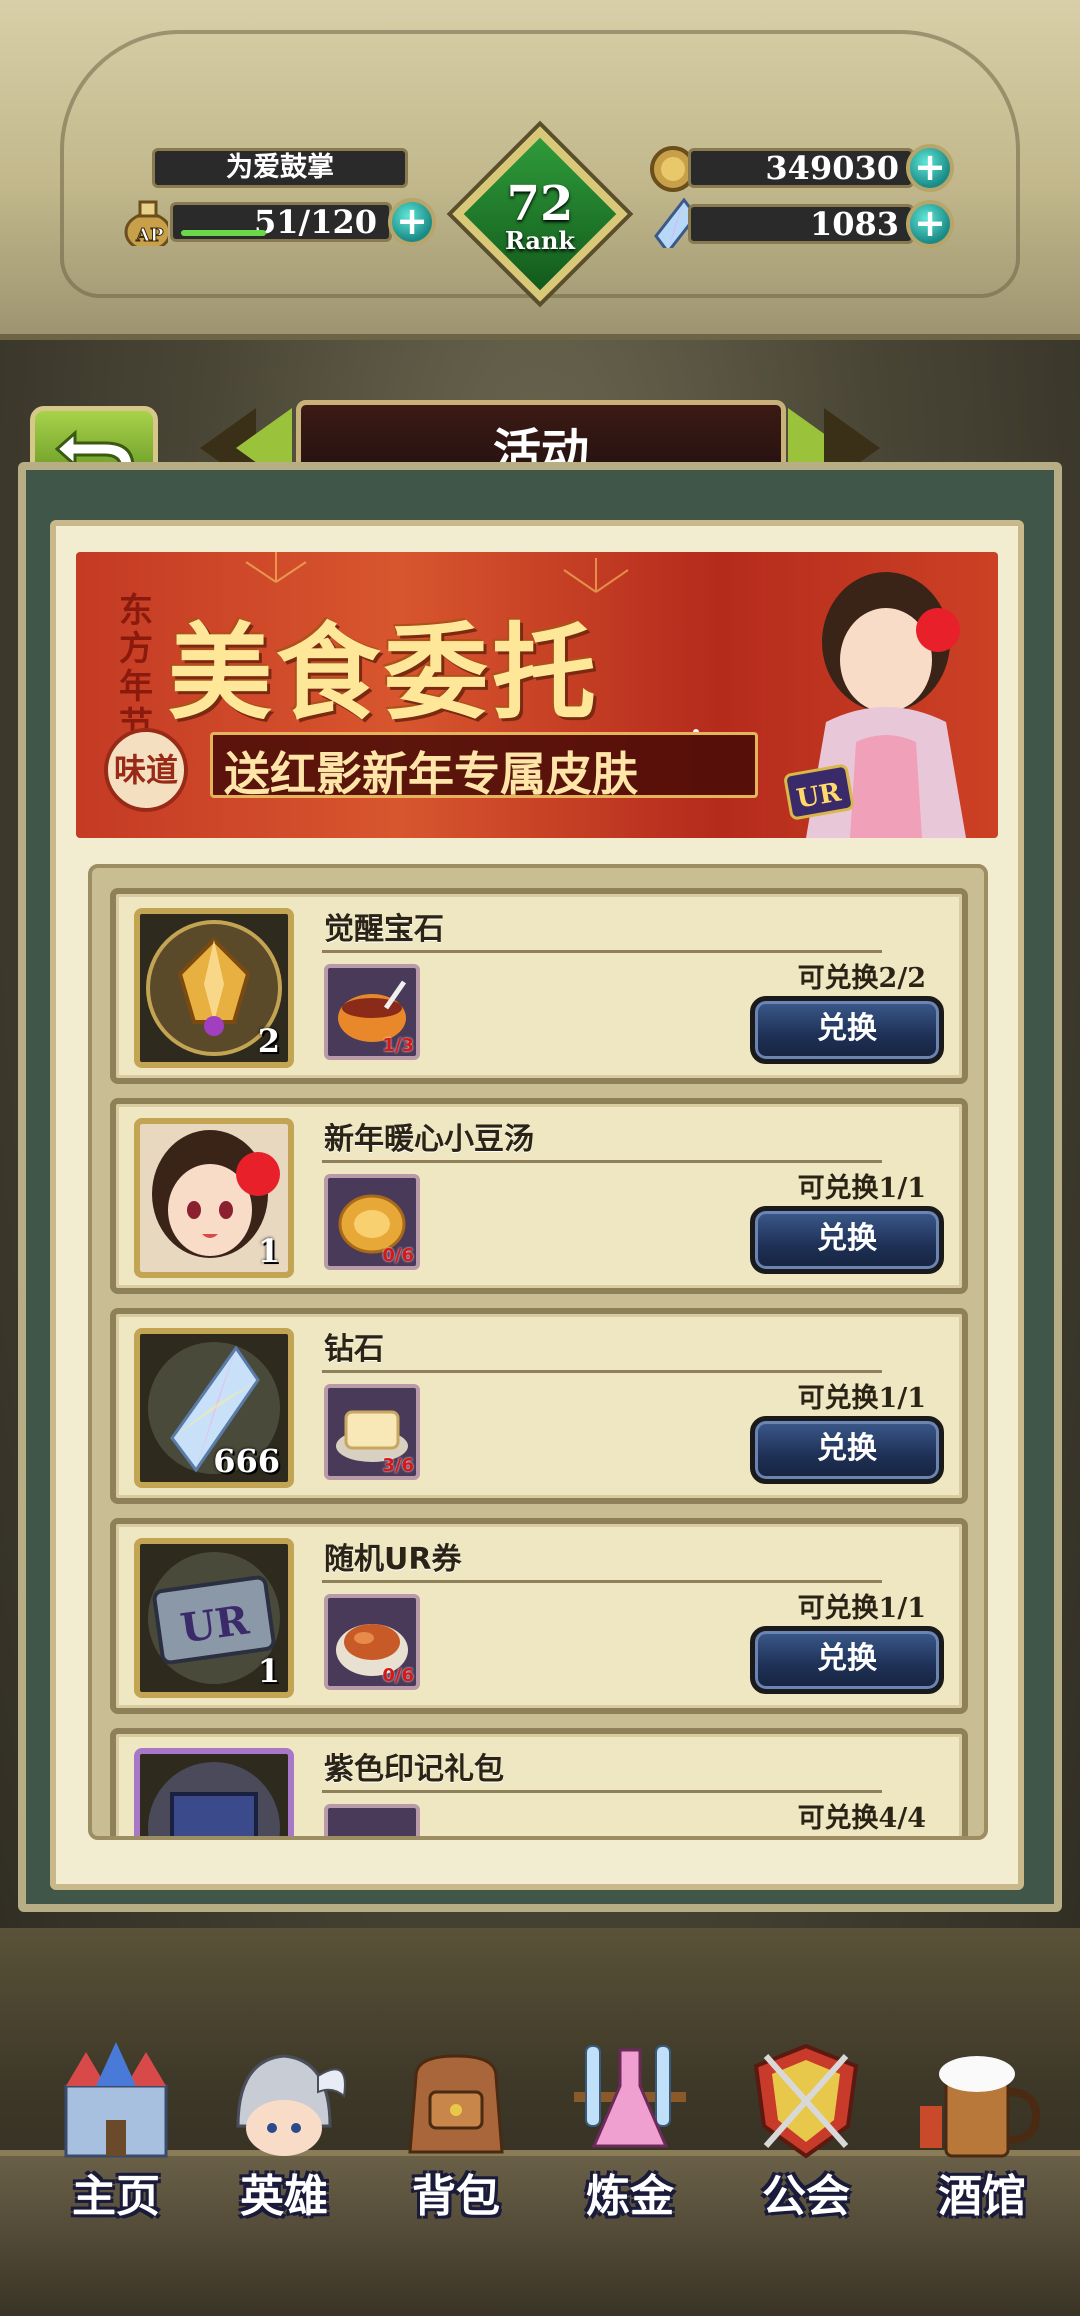 The height and width of the screenshot is (2316, 1080). I want to click on reward-name: 随机UR券, so click(393, 1559).